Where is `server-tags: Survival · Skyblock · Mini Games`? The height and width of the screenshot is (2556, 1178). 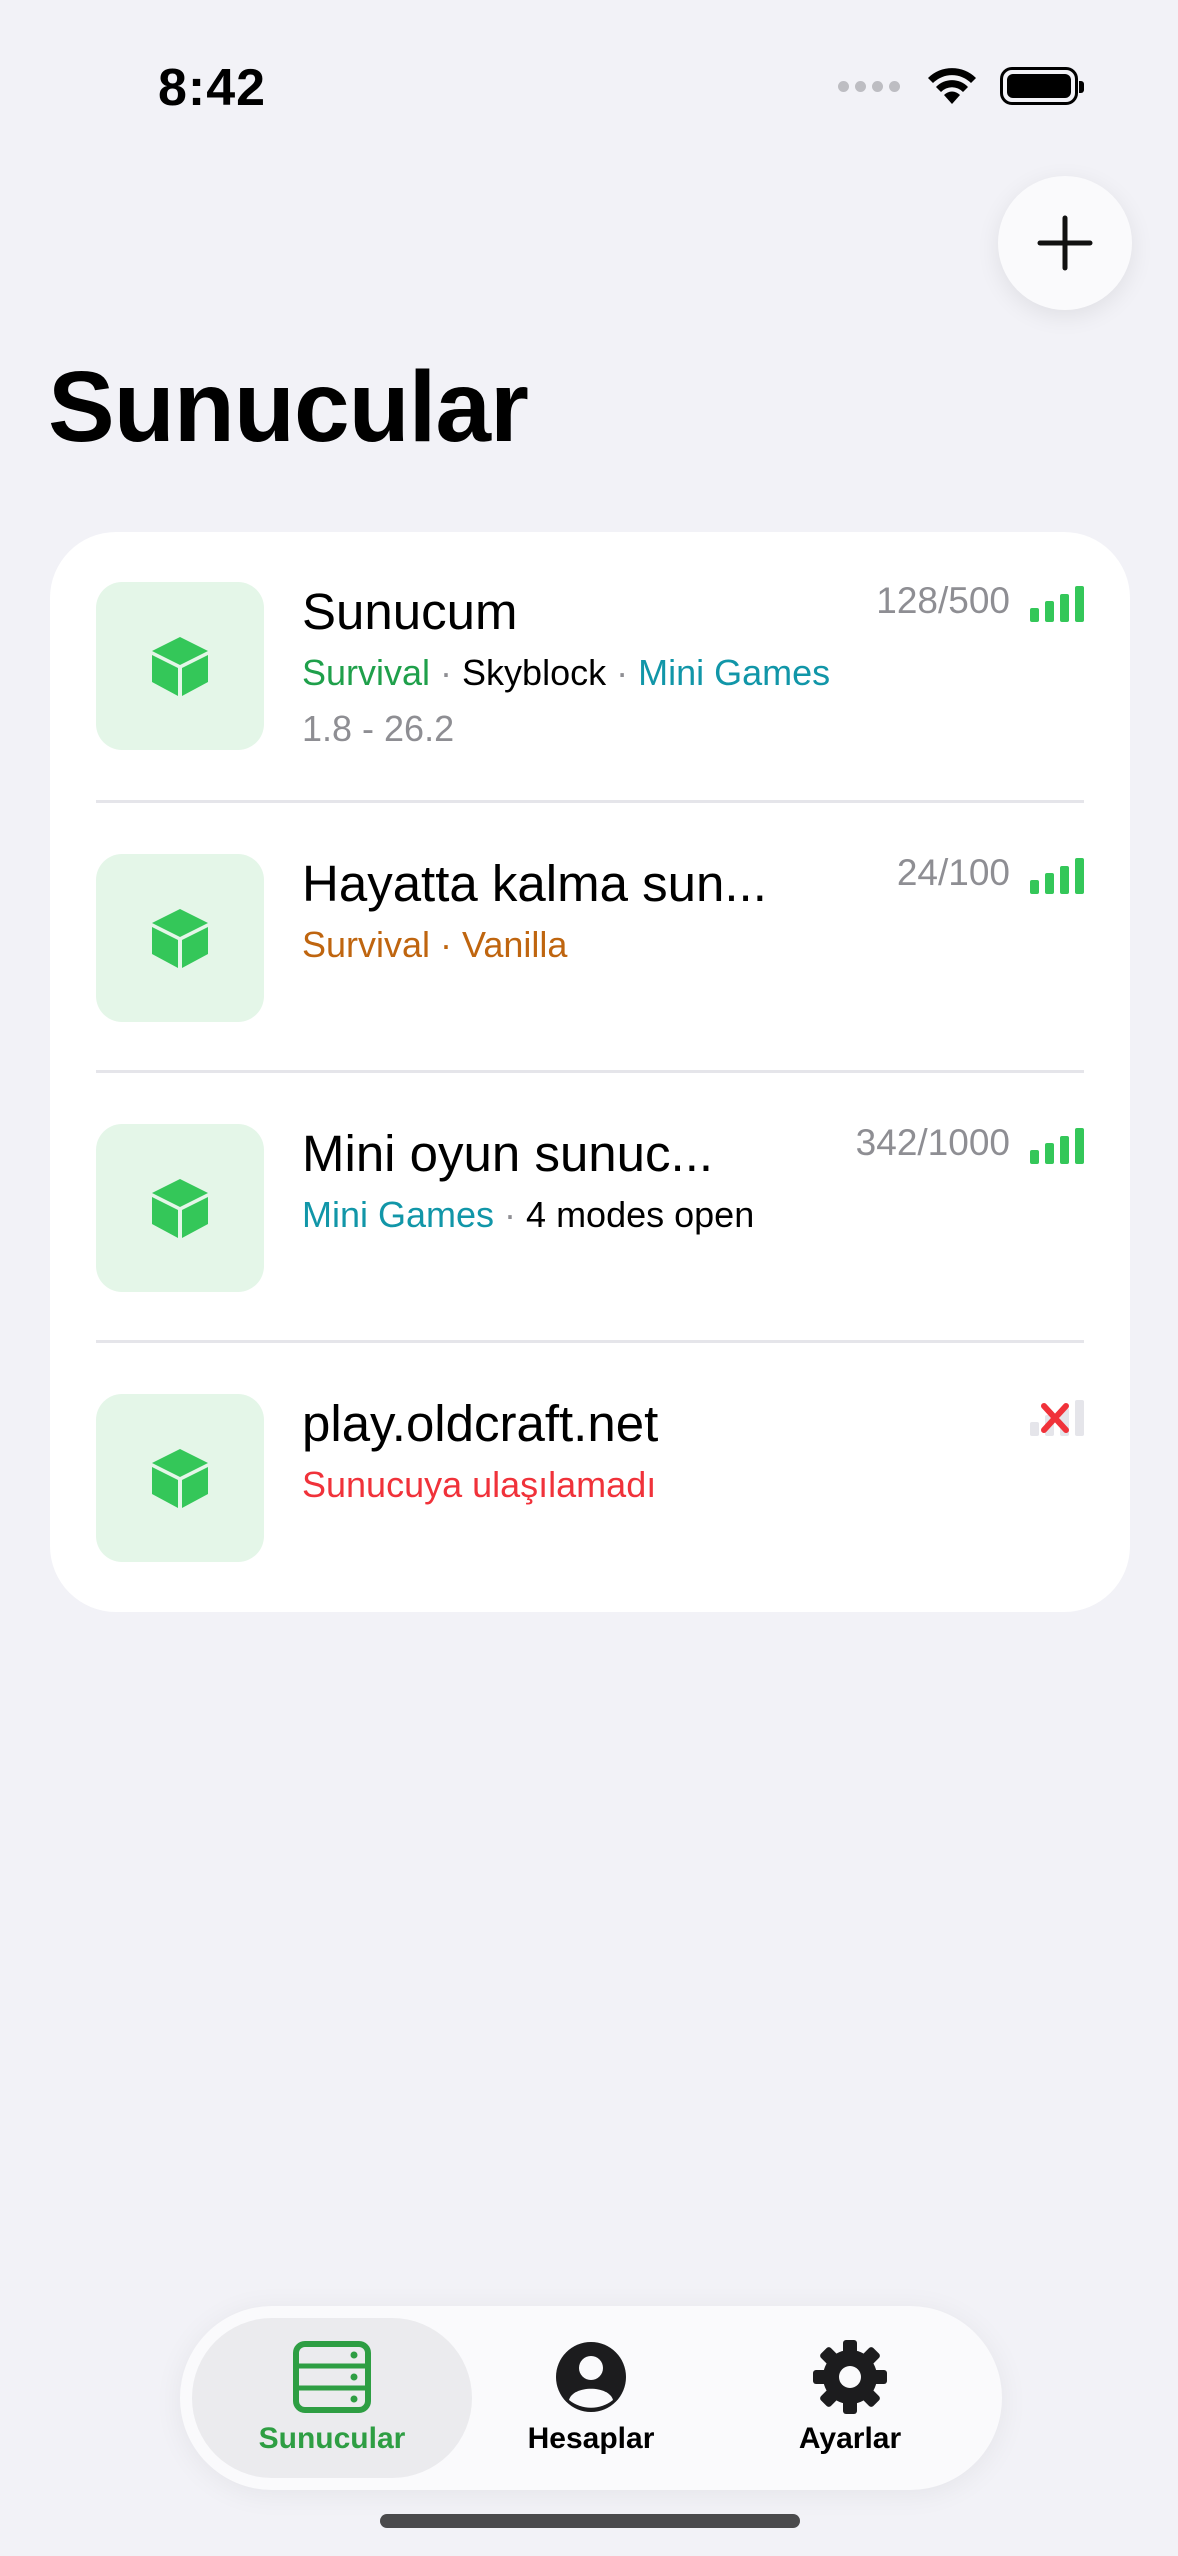 server-tags: Survival · Skyblock · Mini Games is located at coordinates (566, 672).